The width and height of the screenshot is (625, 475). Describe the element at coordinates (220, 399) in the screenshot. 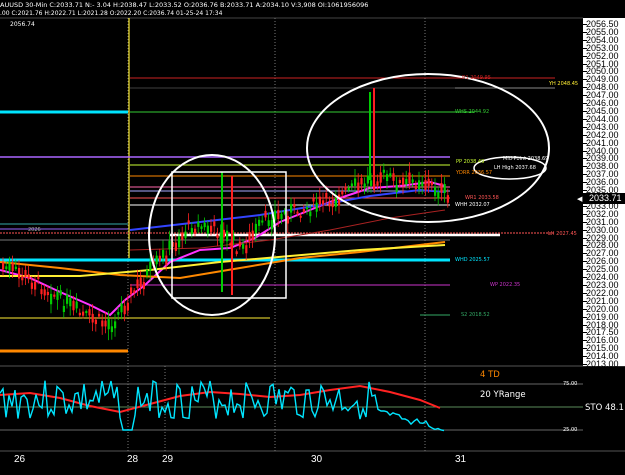

I see `osc-red-line` at that location.